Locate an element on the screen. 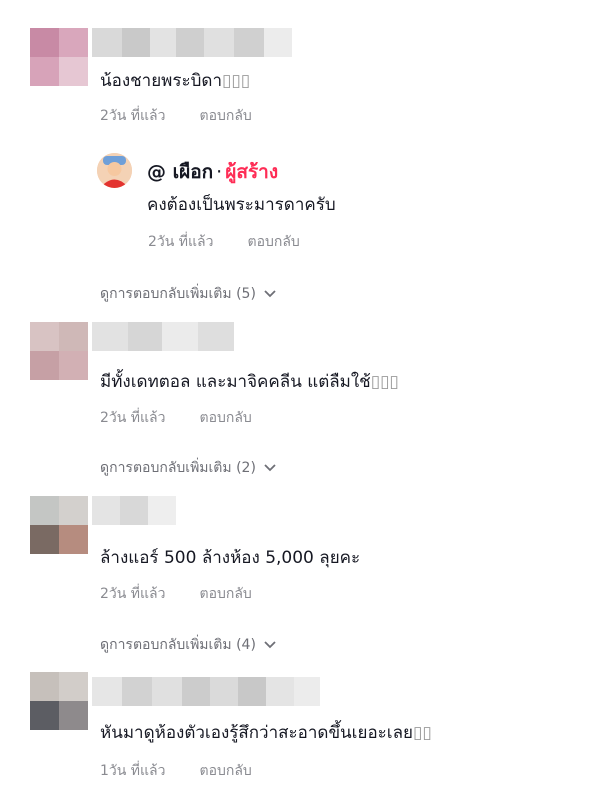 The height and width of the screenshot is (794, 600). creator-badge: ผู้สร้าง is located at coordinates (252, 172).